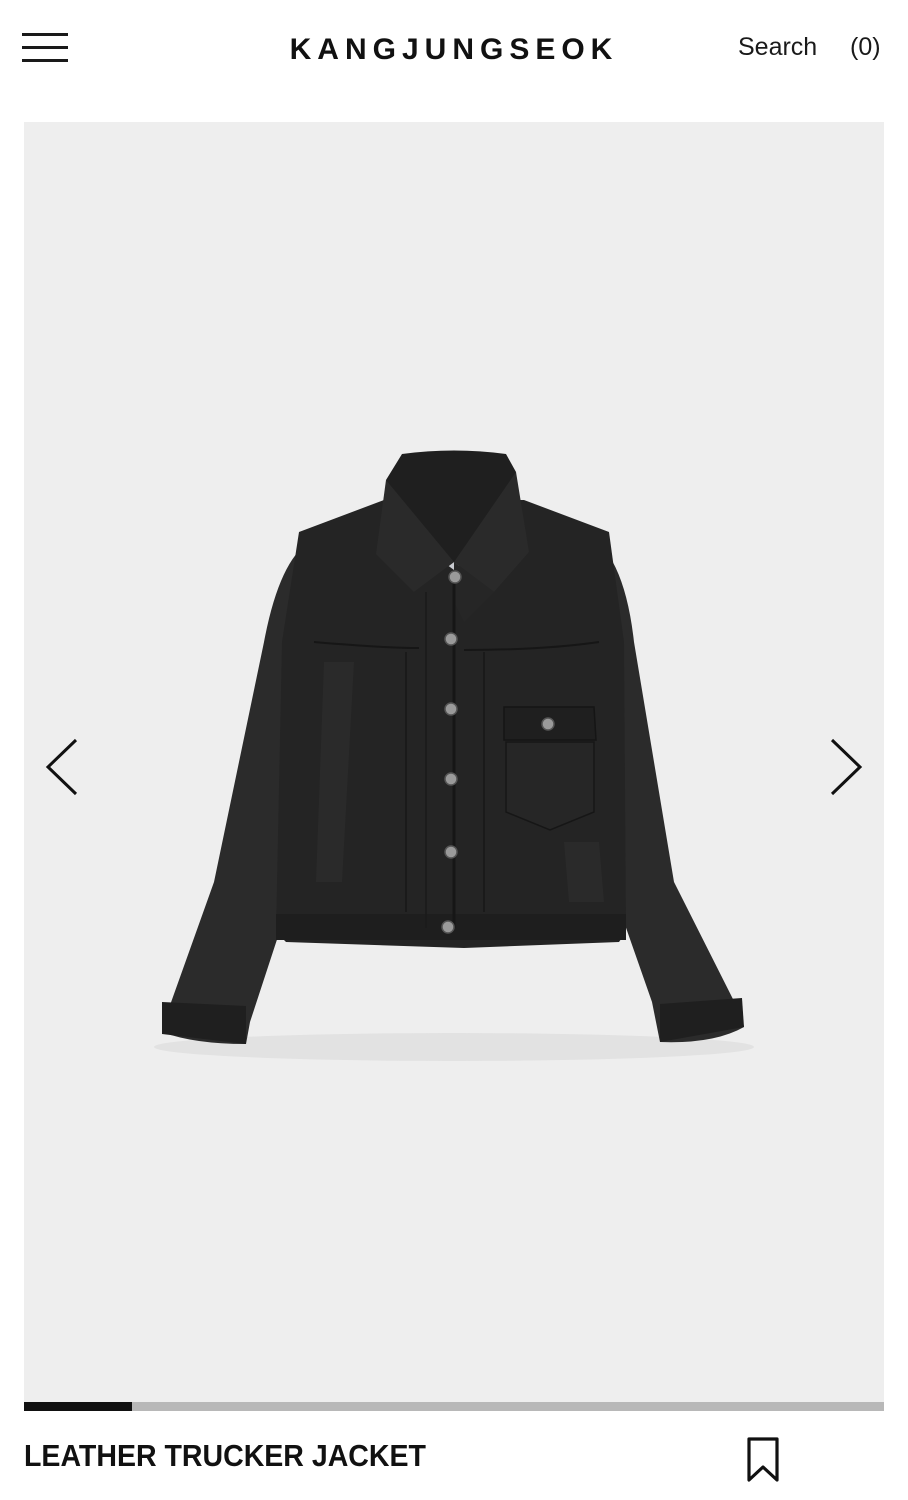 The width and height of the screenshot is (908, 1500). I want to click on bookmark-button, so click(763, 1460).